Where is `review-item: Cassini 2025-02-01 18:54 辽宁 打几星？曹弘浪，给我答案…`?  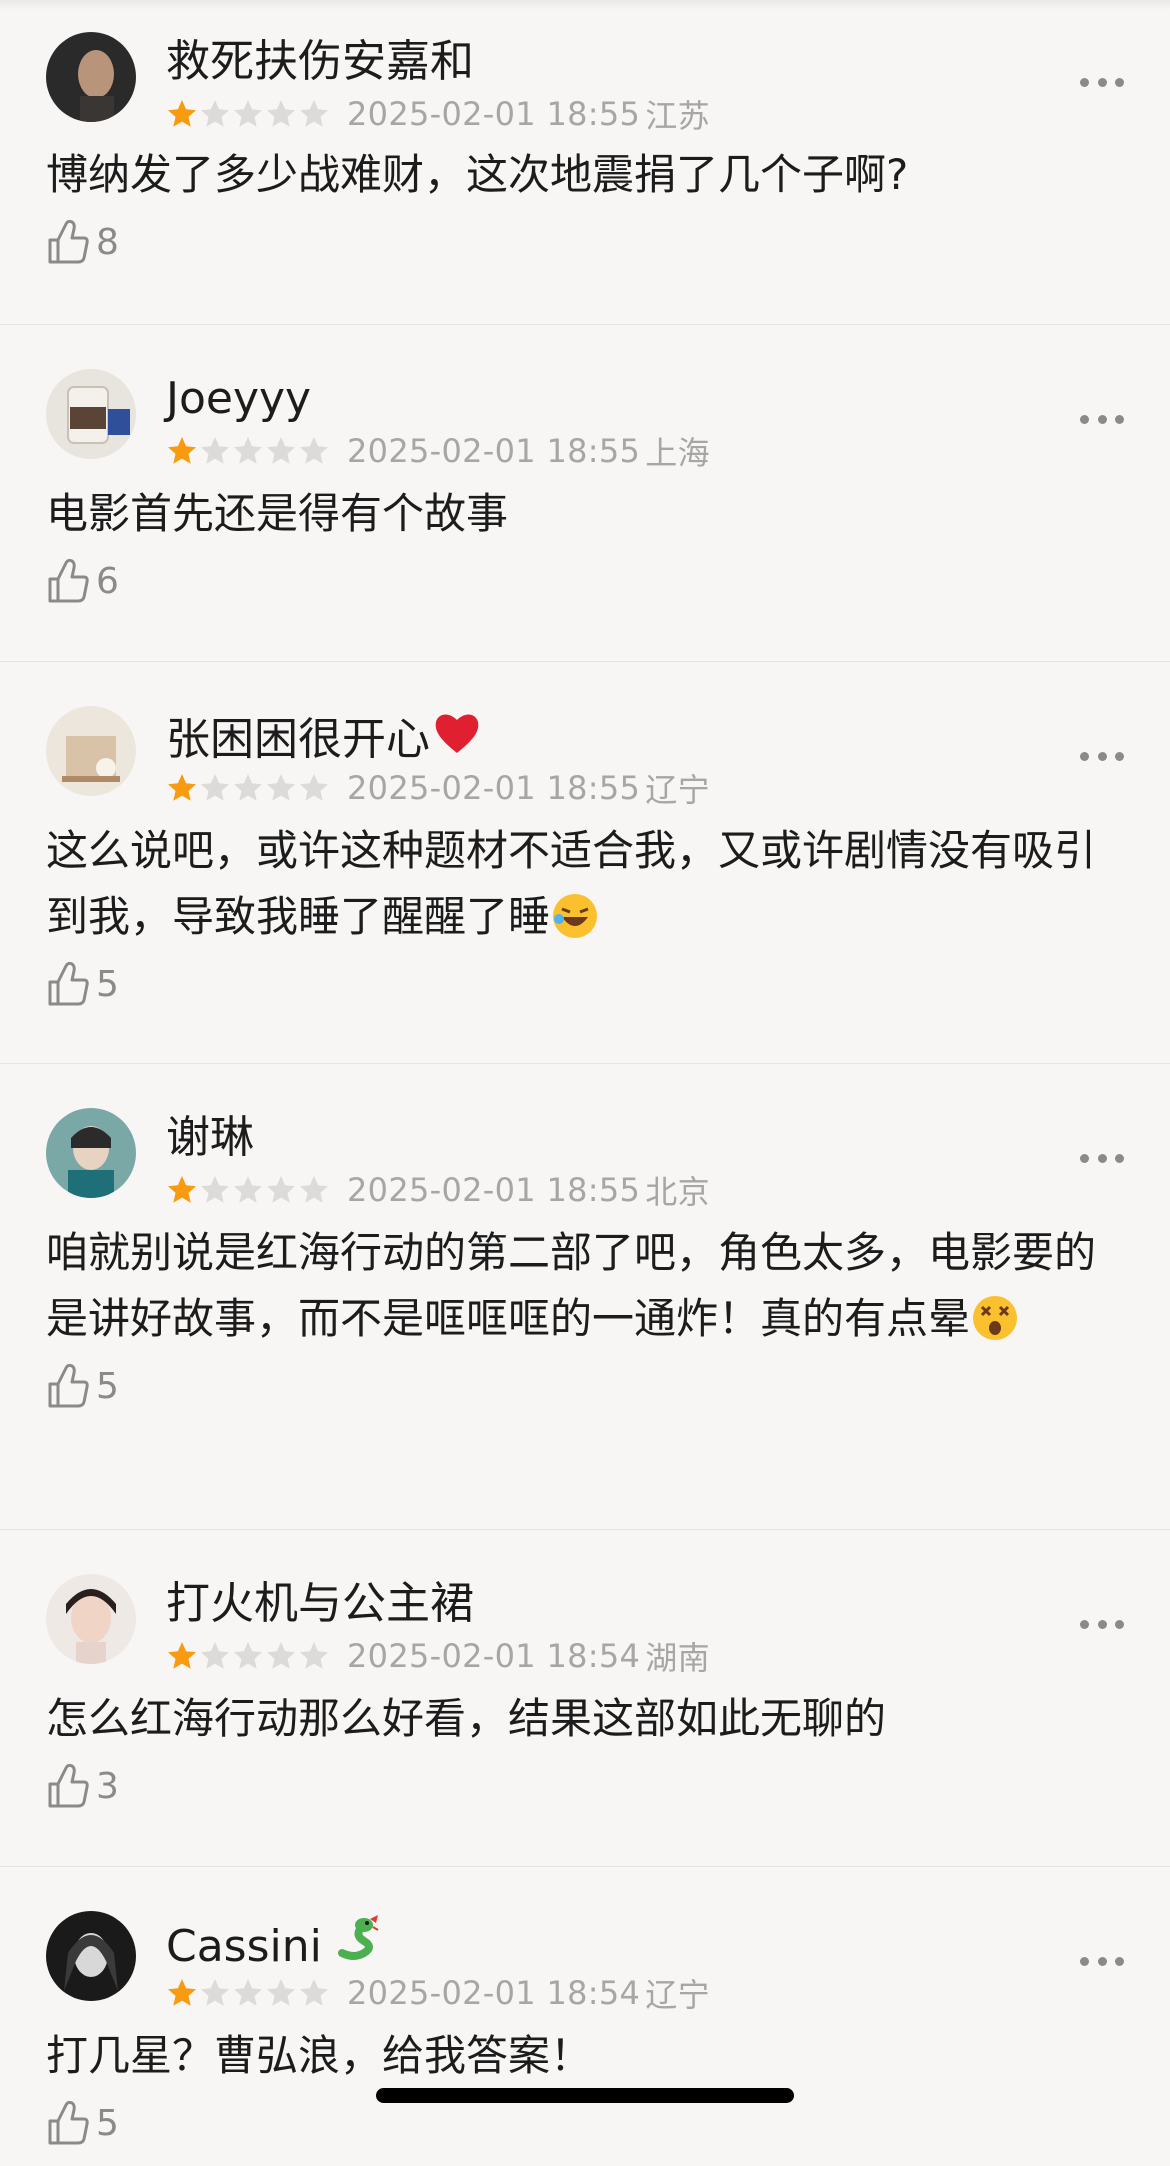
review-item: Cassini 2025-02-01 18:54 辽宁 打几星？曹弘浪，给我答案… is located at coordinates (585, 2016).